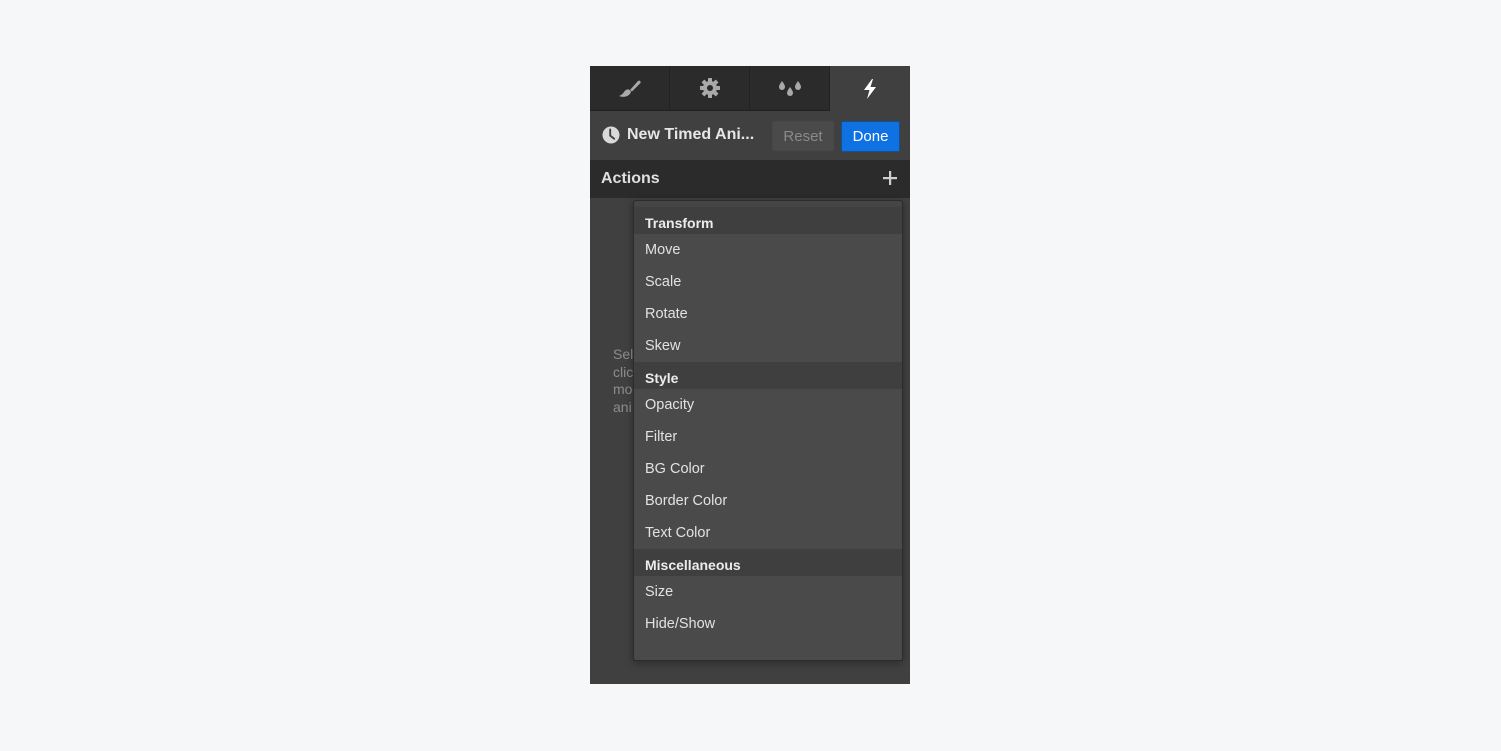 The image size is (1501, 751). I want to click on animation-header: New Timed Ani... Reset Done, so click(750, 135).